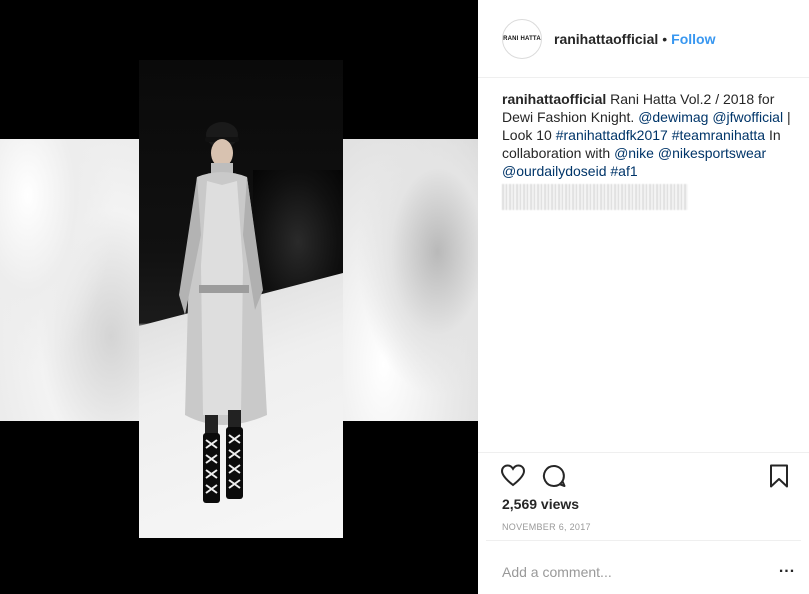 This screenshot has width=809, height=594. Describe the element at coordinates (554, 476) in the screenshot. I see `comment-bubble-icon` at that location.